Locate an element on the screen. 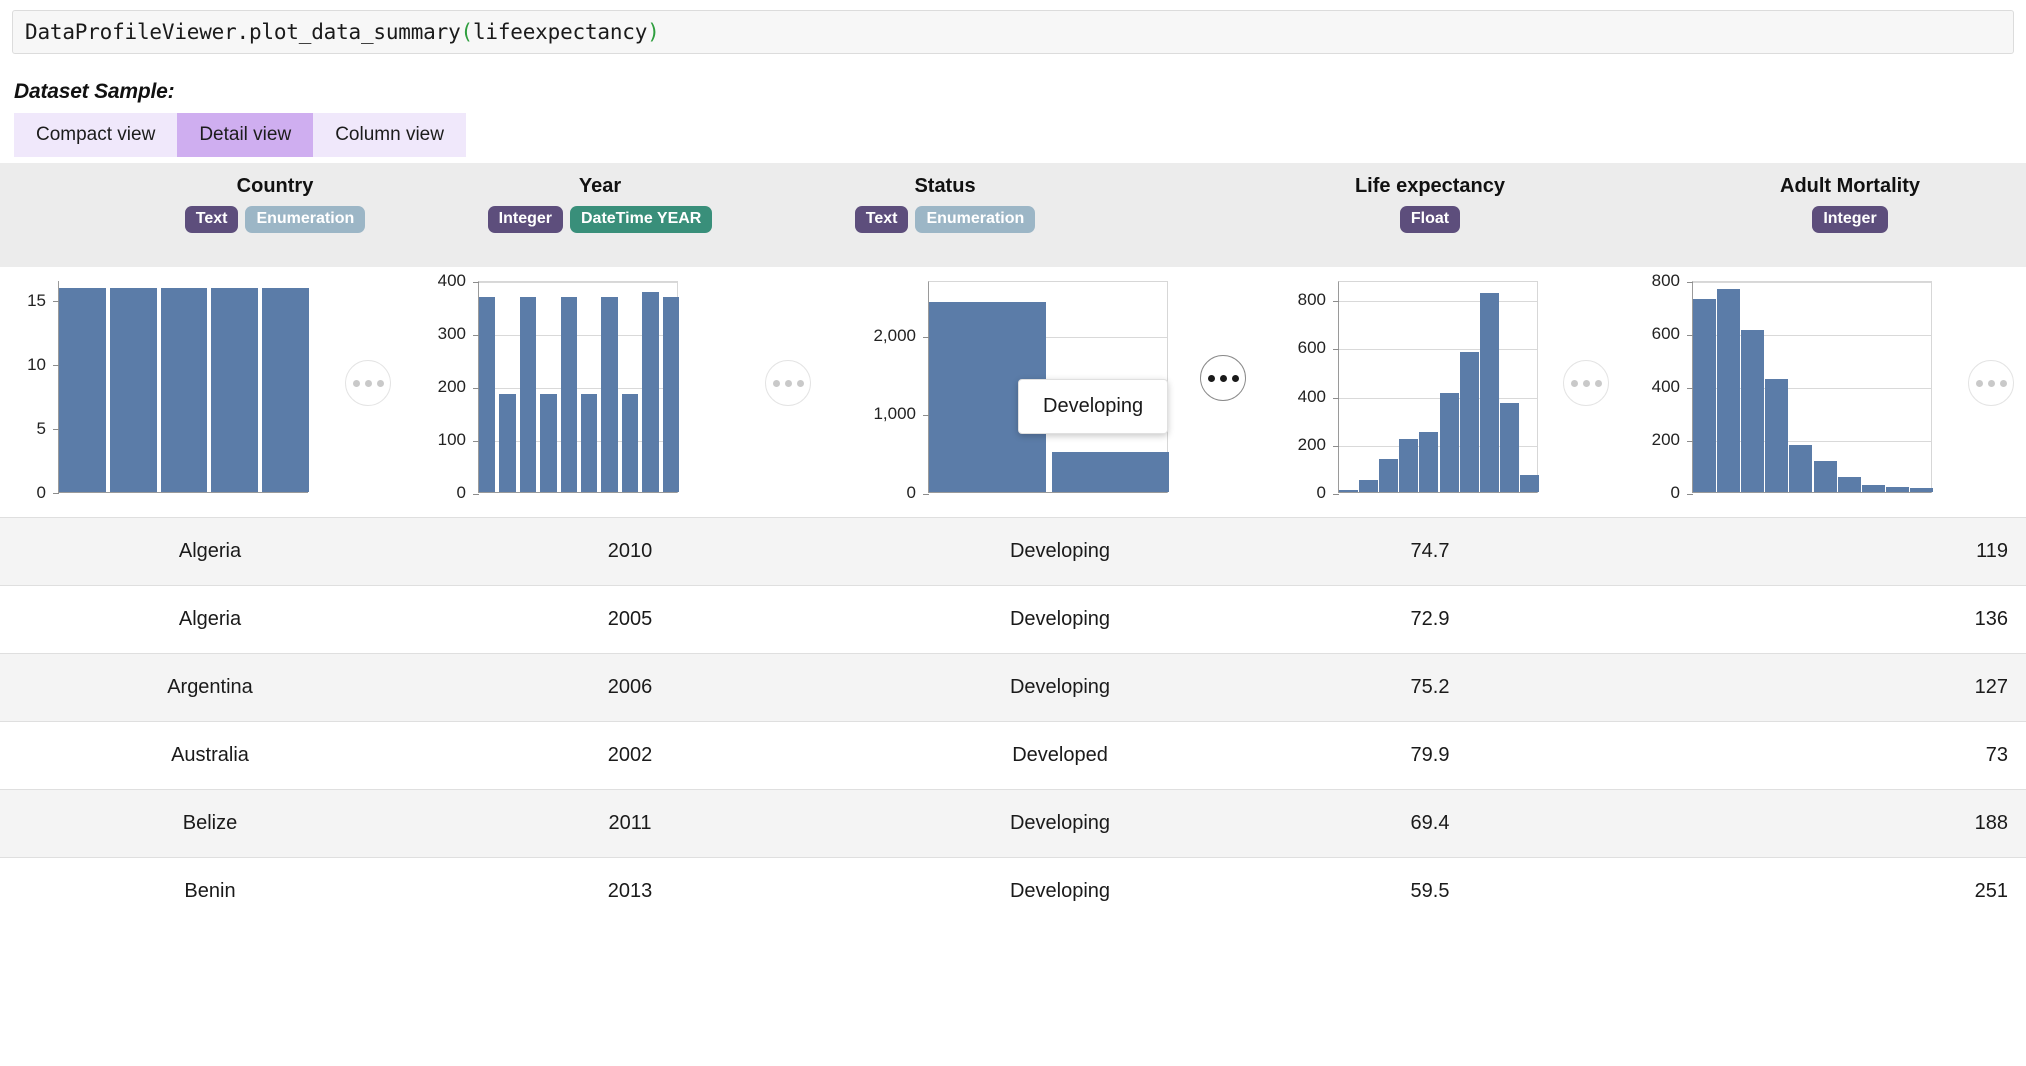  table-row: Australia 2002 Developed 79.9 73 is located at coordinates (1013, 755).